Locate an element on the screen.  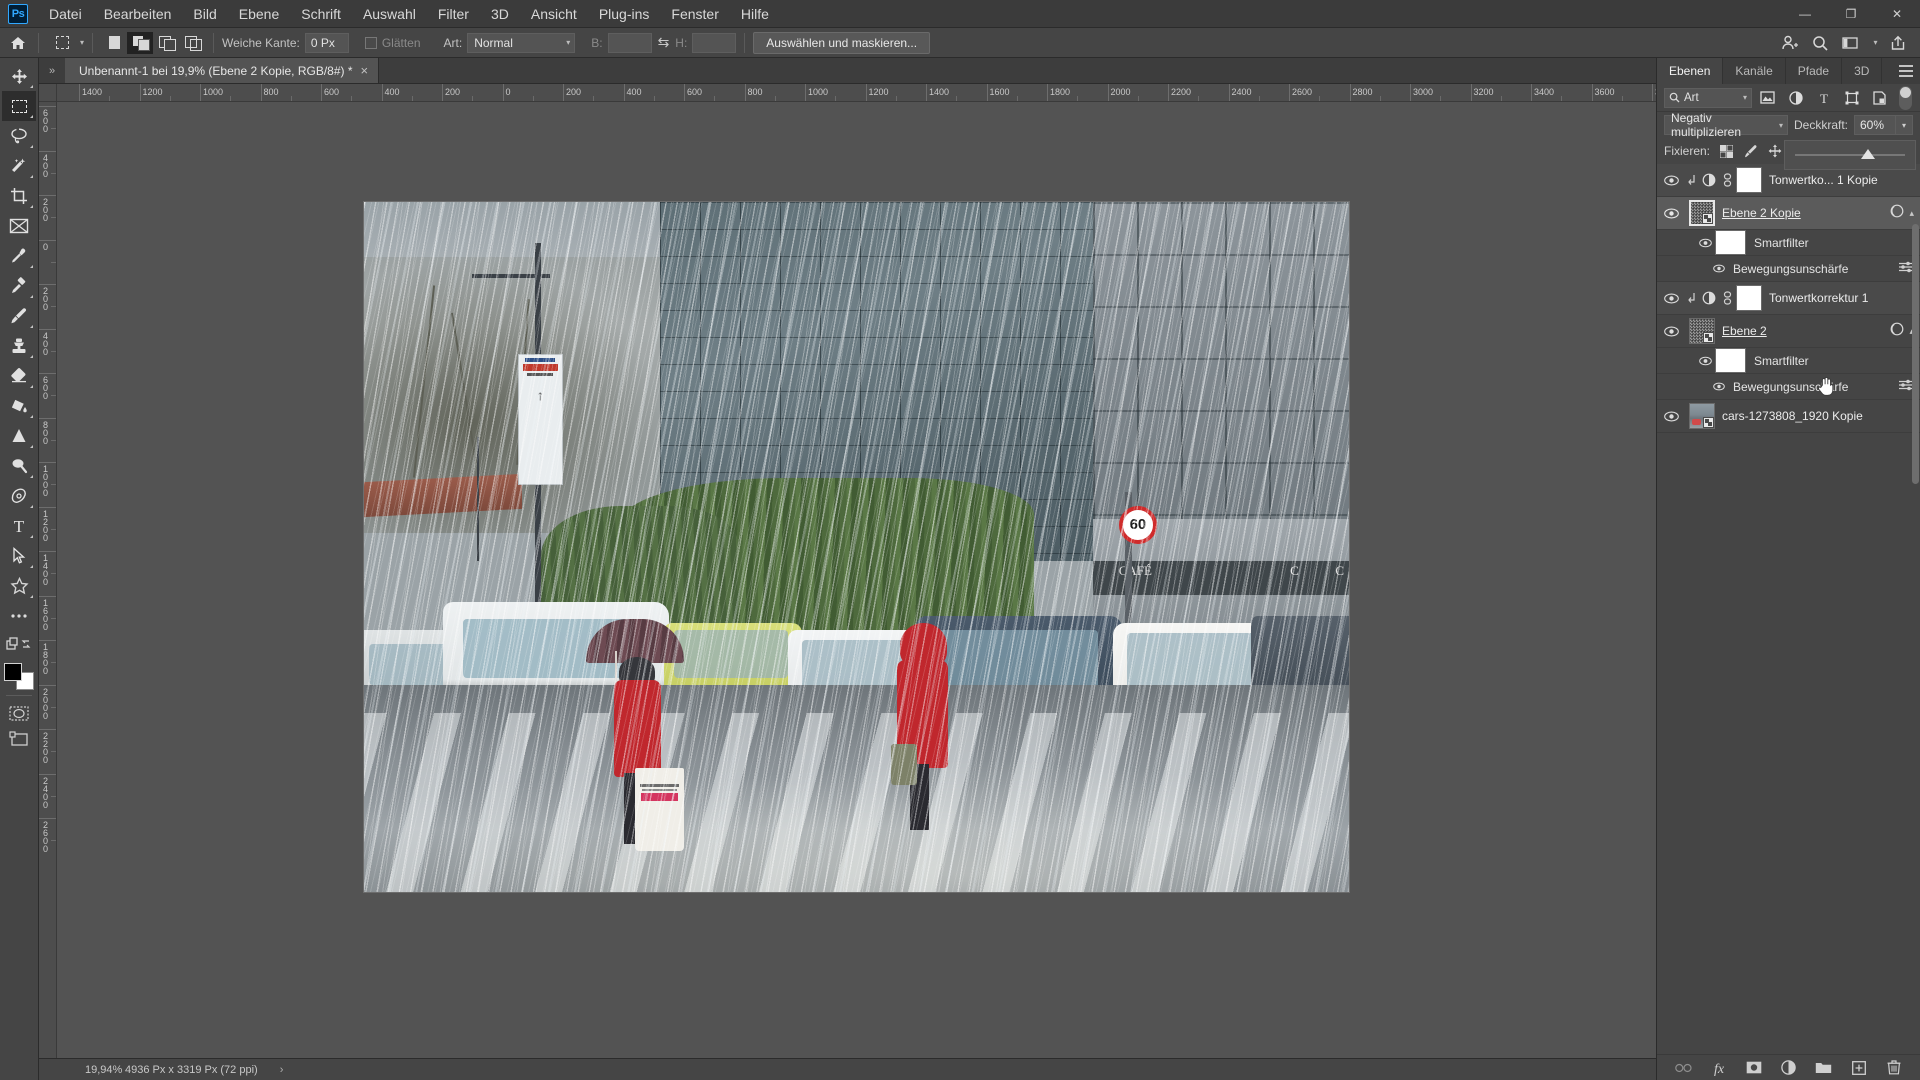
chevron-down-icon: ▾ is located at coordinates (1874, 43).